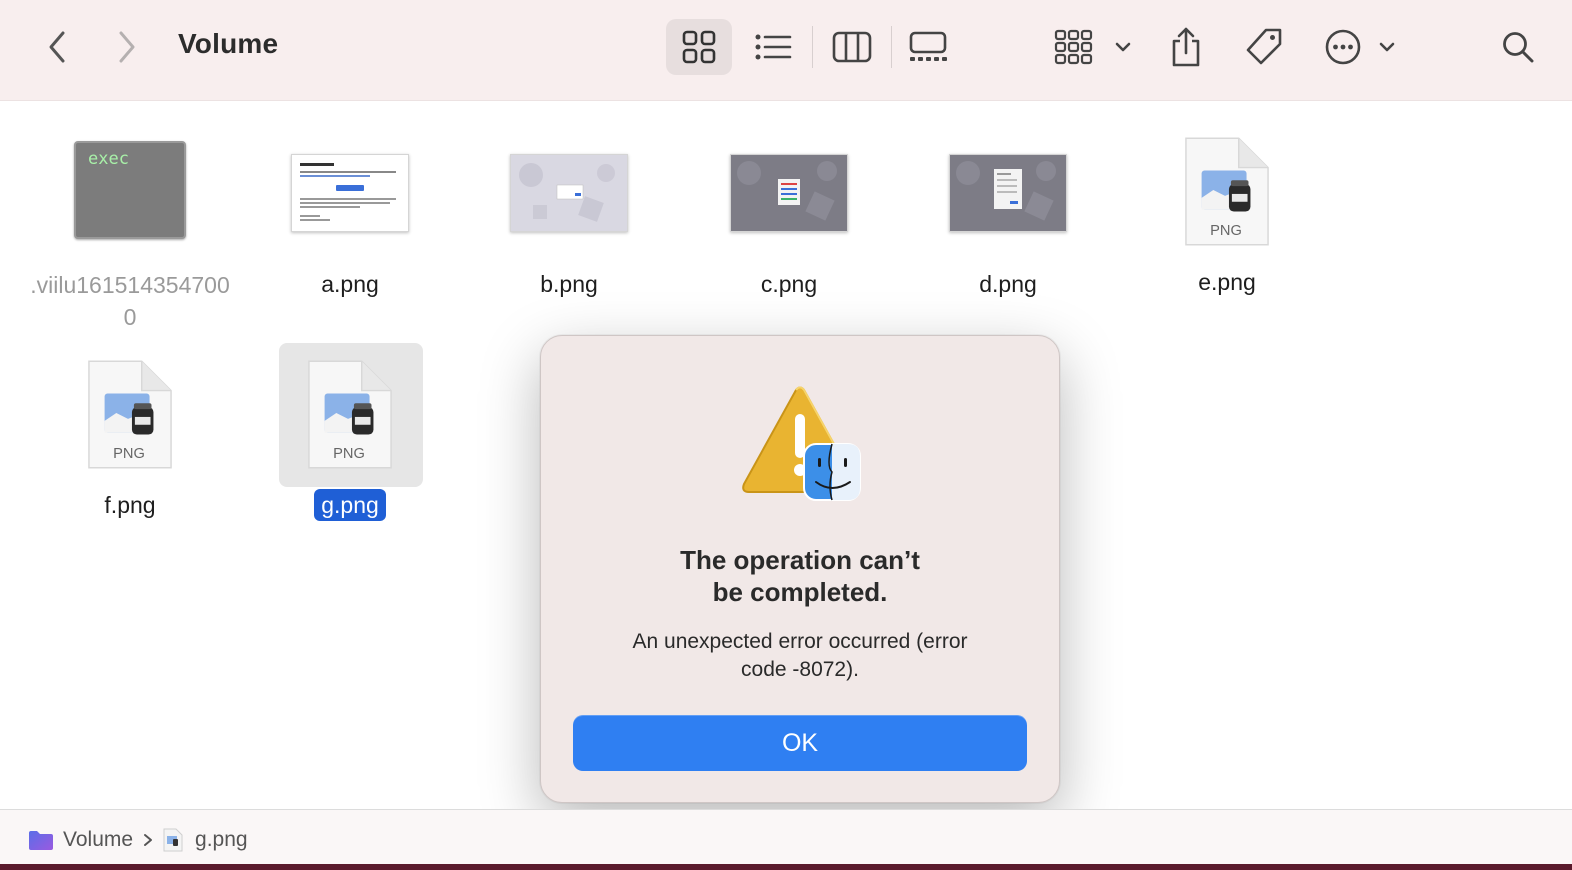 Image resolution: width=1572 pixels, height=870 pixels. I want to click on file-item: b.png, so click(569, 225).